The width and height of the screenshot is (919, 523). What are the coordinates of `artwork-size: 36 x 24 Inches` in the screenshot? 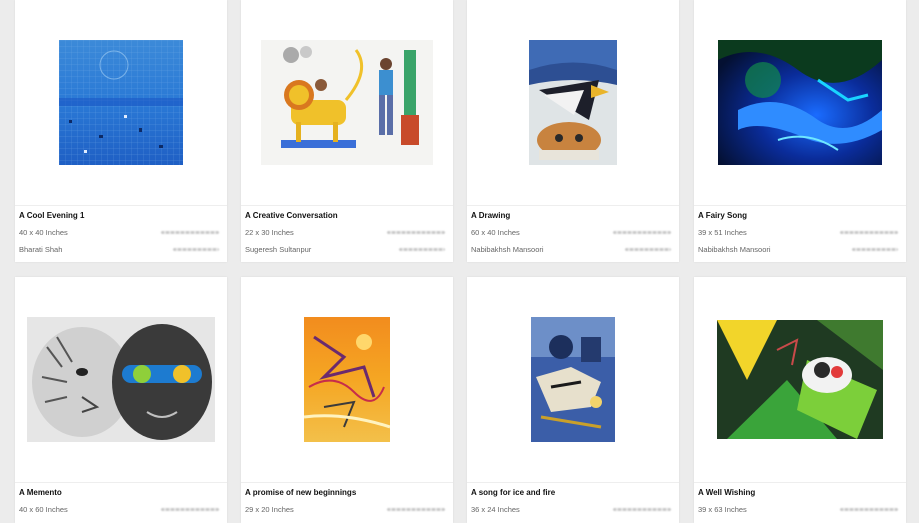 It's located at (495, 509).